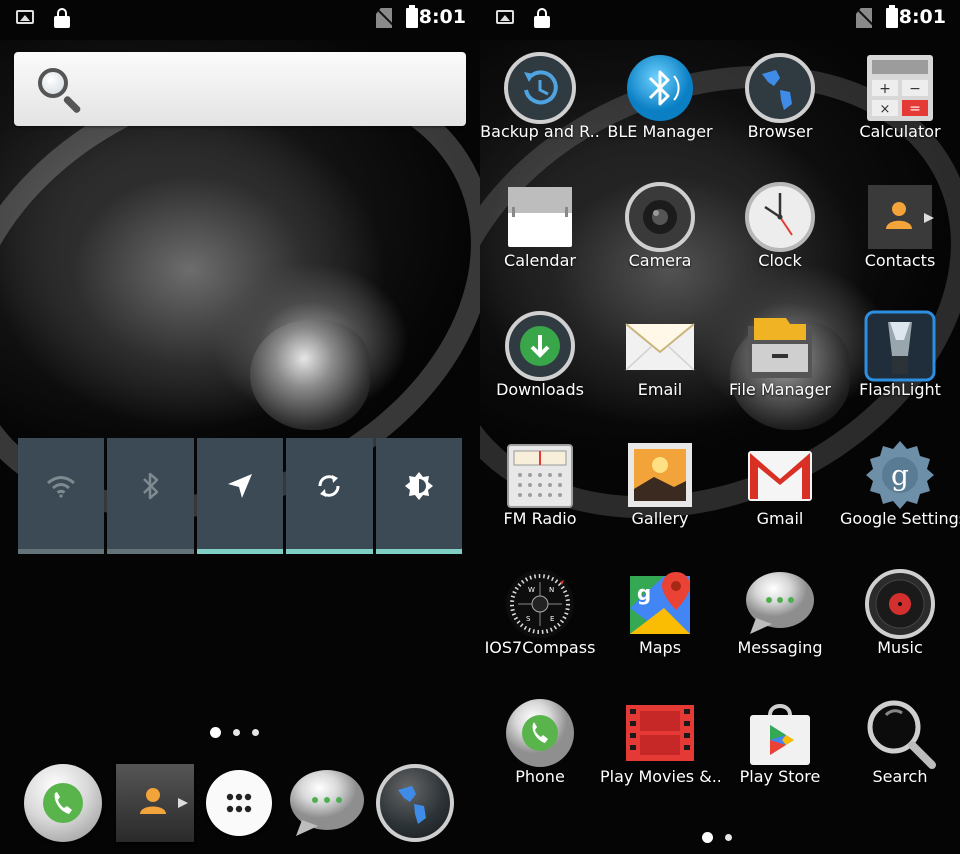 The width and height of the screenshot is (960, 854). I want to click on app-flashlight: FlashLight, so click(900, 362).